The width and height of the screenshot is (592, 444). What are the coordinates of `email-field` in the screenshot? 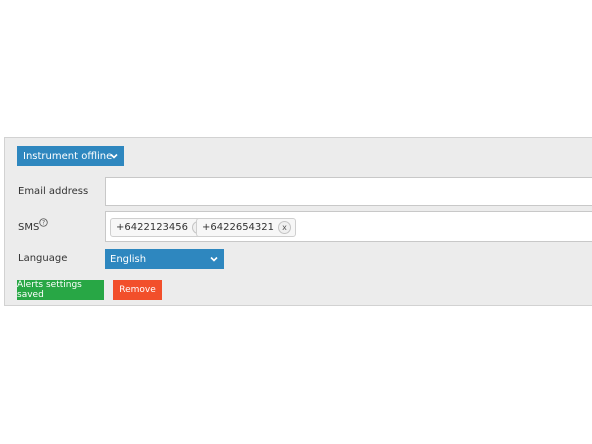 It's located at (348, 191).